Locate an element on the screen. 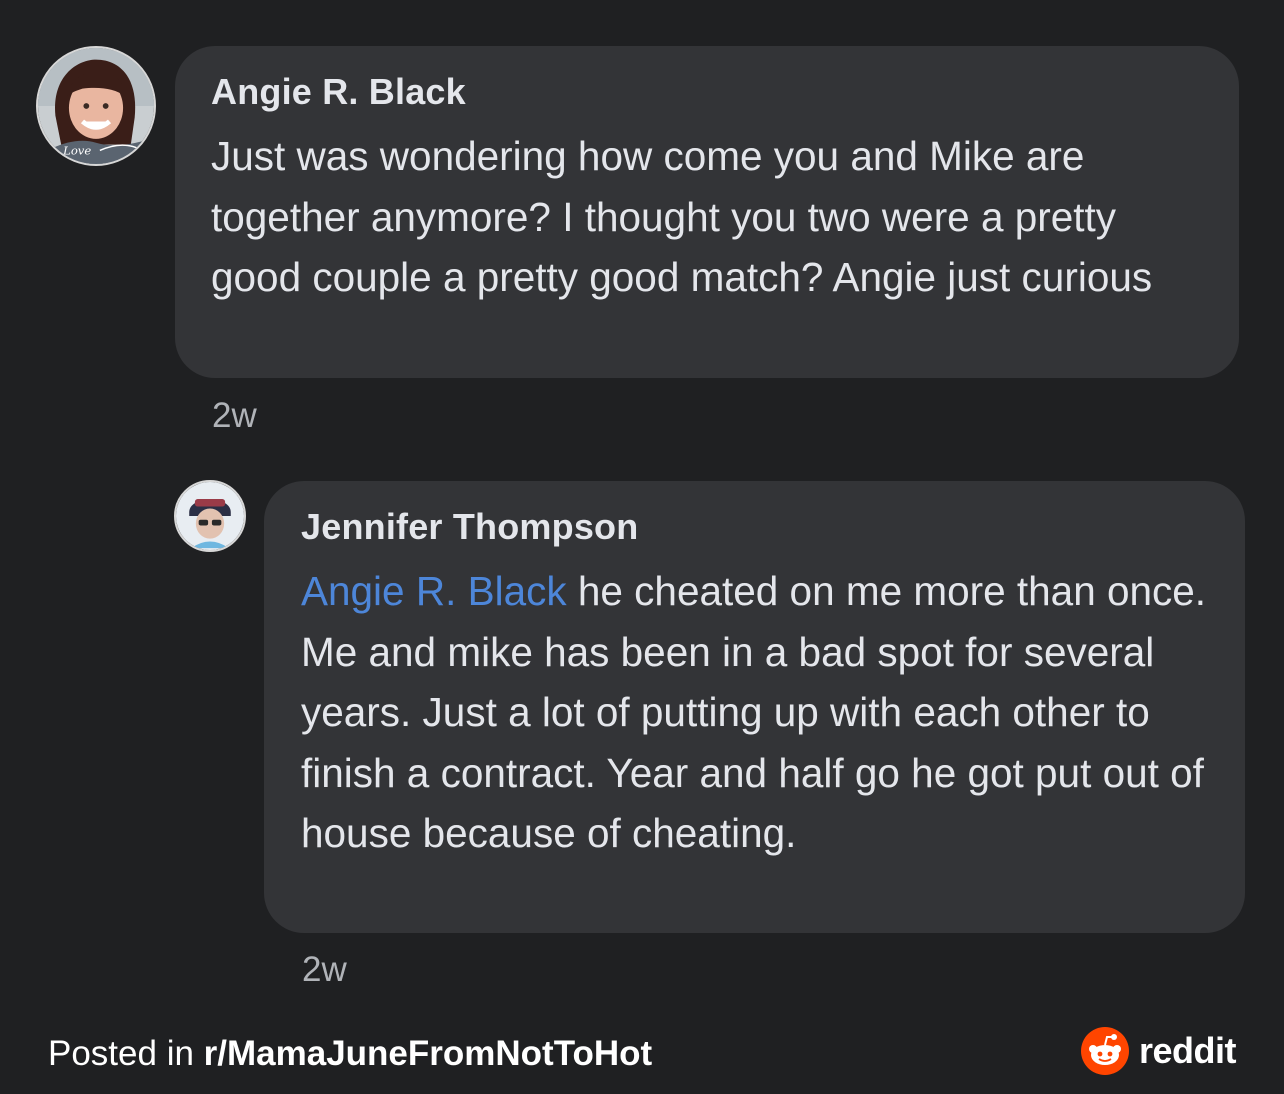 The image size is (1284, 1094). avatar-jennifer is located at coordinates (210, 516).